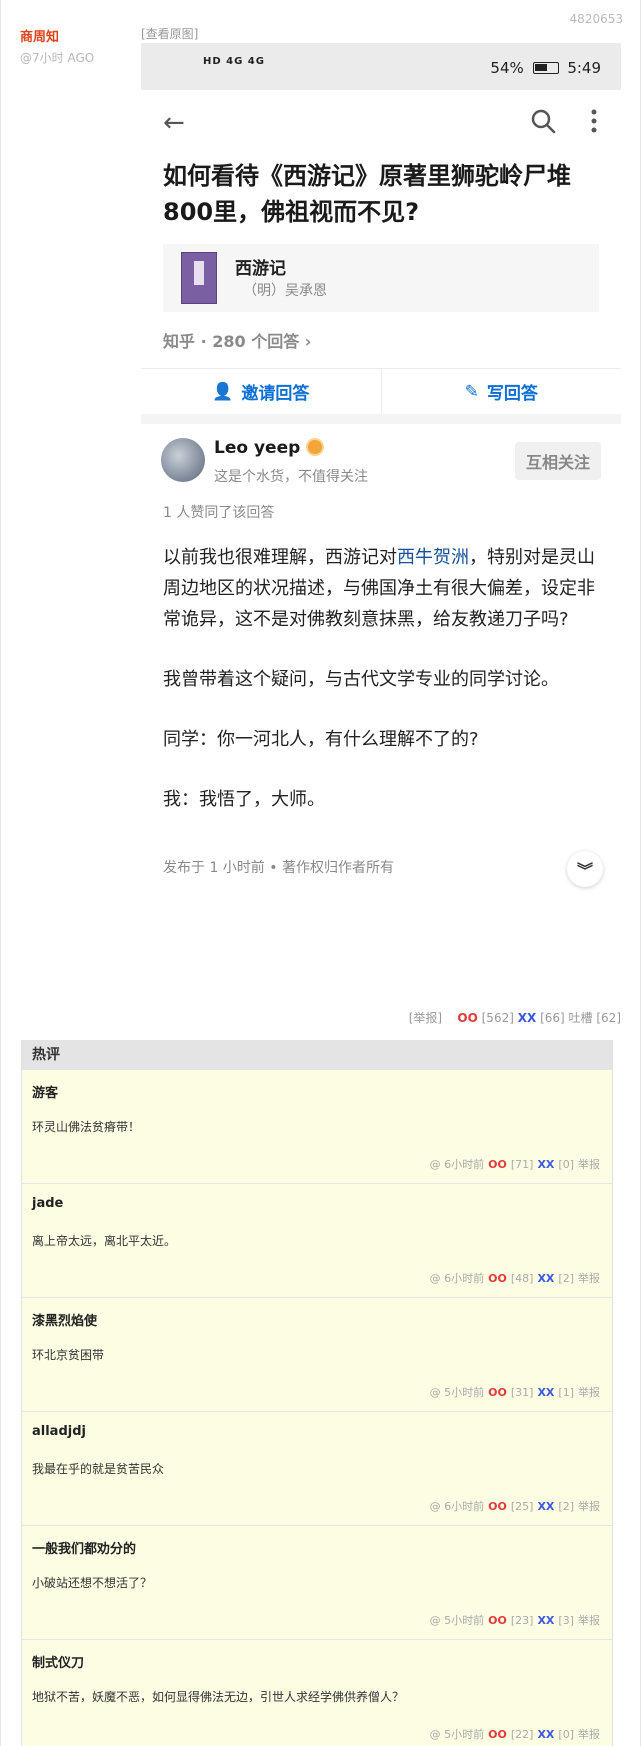 The width and height of the screenshot is (641, 1746). Describe the element at coordinates (75, 35) in the screenshot. I see `post-author: 商周知` at that location.